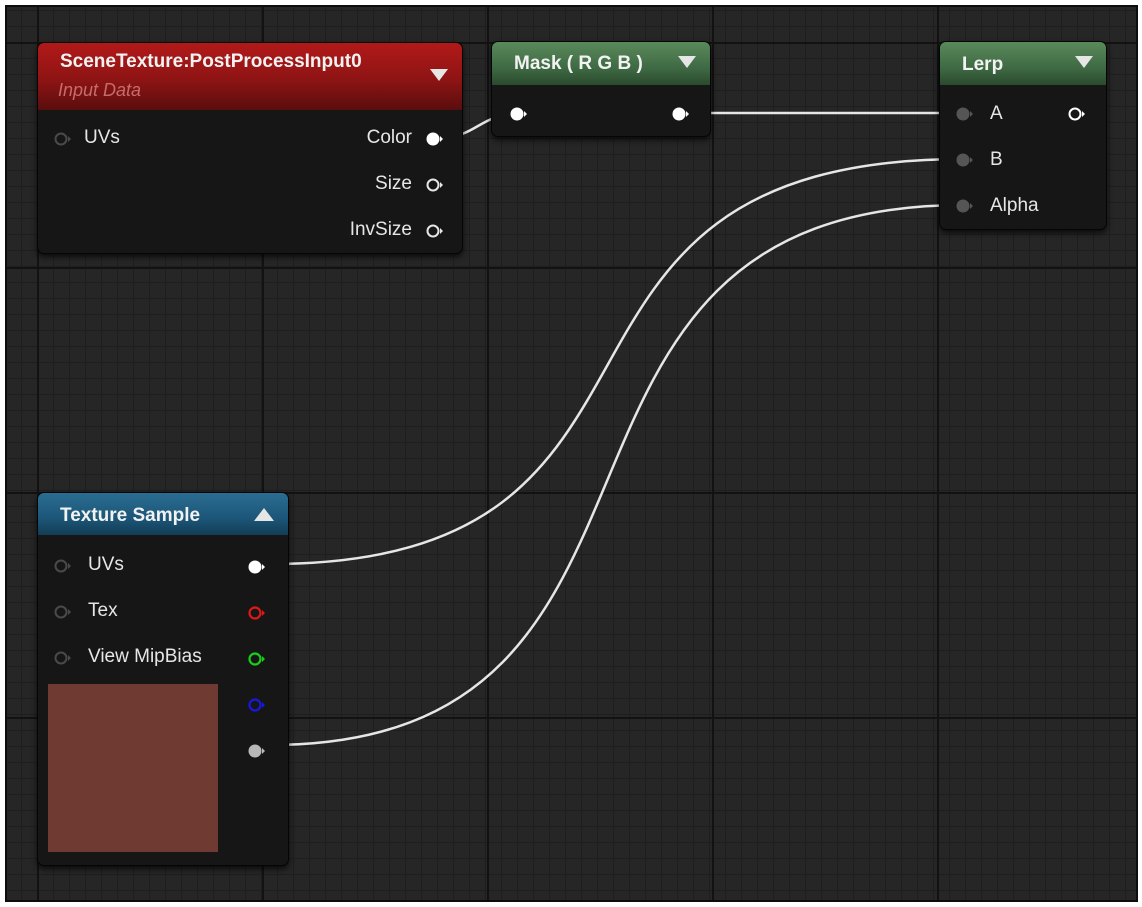  What do you see at coordinates (145, 656) in the screenshot?
I see `input-label-view-mipbias: View MipBias` at bounding box center [145, 656].